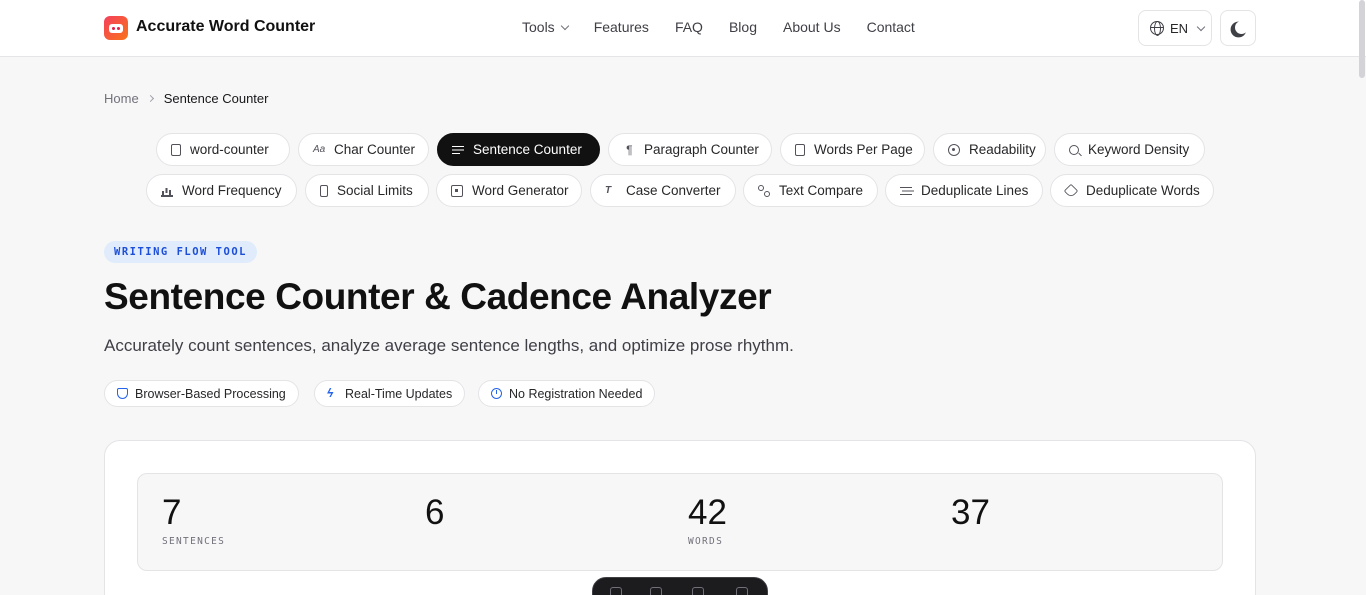  I want to click on stat-4-value: 37, so click(970, 512).